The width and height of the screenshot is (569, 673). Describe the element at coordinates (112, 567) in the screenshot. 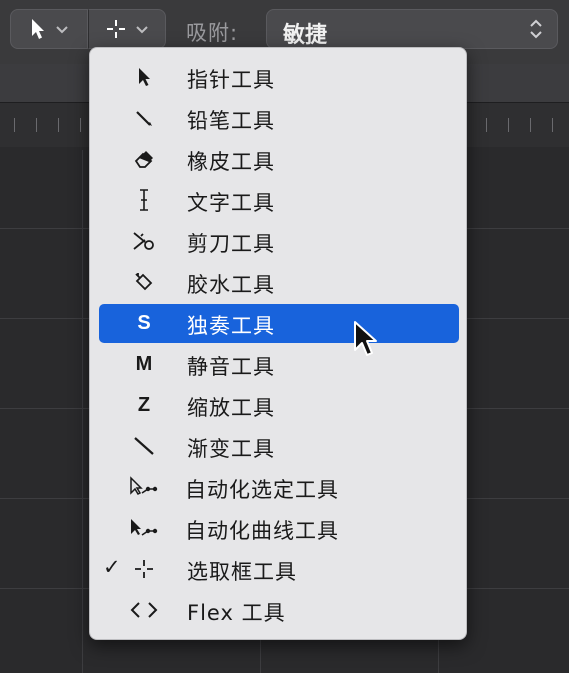

I see `checkmark-icon: ✓` at that location.